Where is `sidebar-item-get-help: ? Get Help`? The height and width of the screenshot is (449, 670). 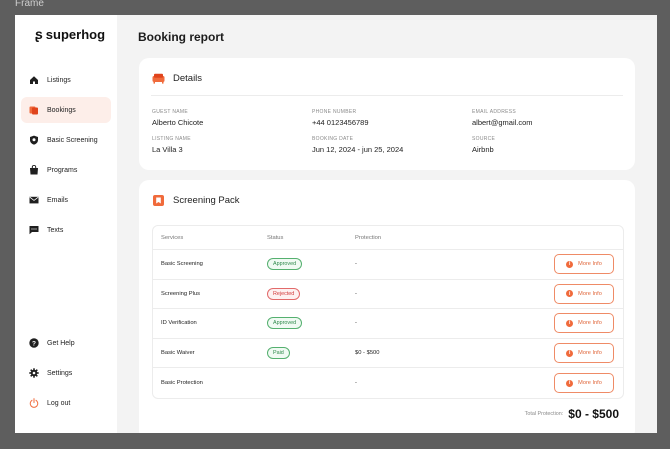
sidebar-item-get-help: ? Get Help is located at coordinates (66, 343).